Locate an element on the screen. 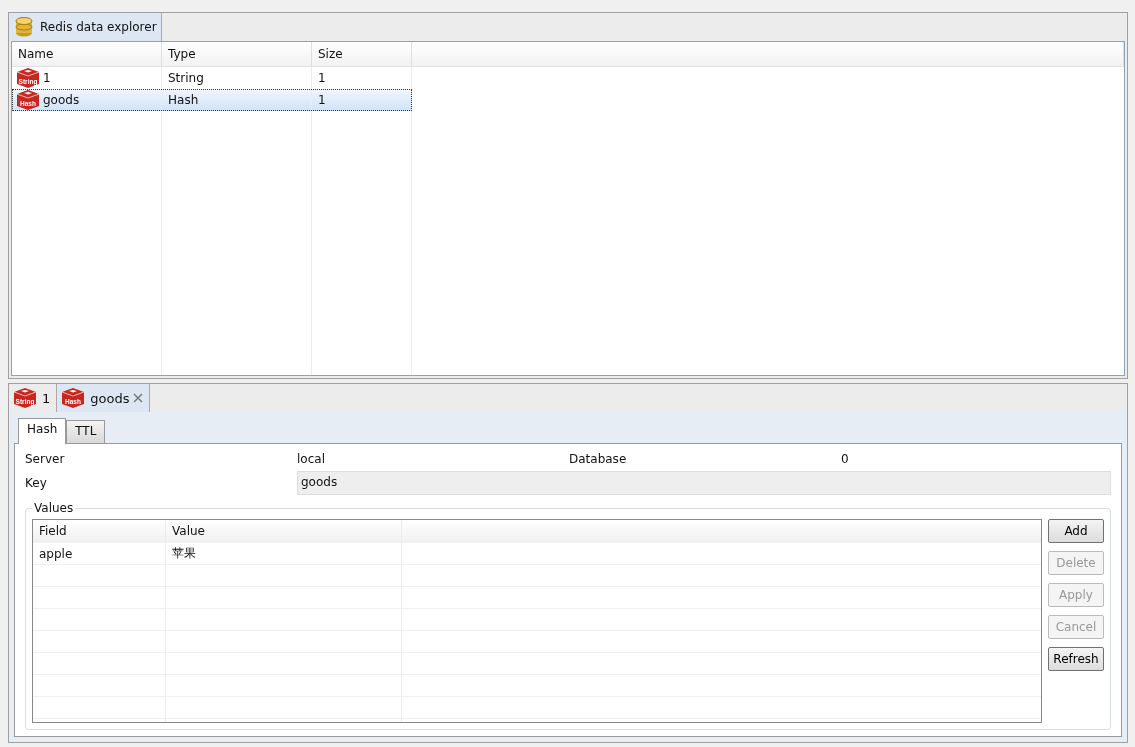 This screenshot has width=1135, height=747. table-cell: String is located at coordinates (186, 78).